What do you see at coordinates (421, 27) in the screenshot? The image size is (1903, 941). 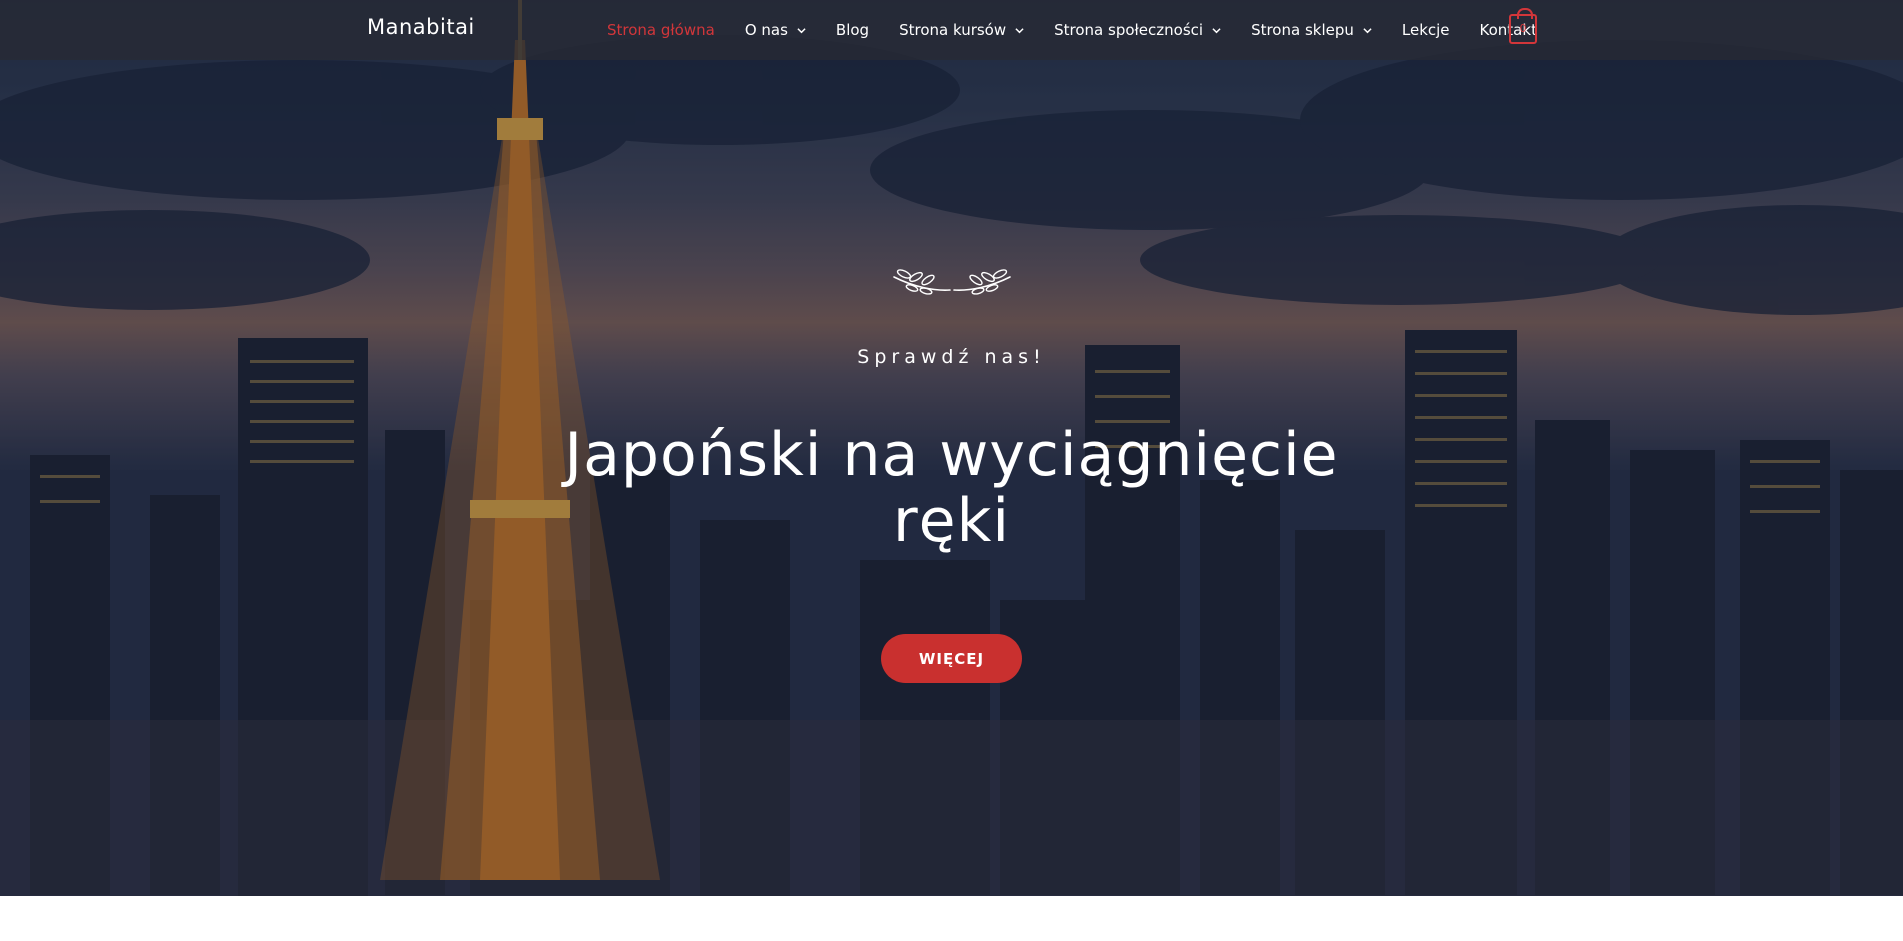 I see `site-logo: Manabitai` at bounding box center [421, 27].